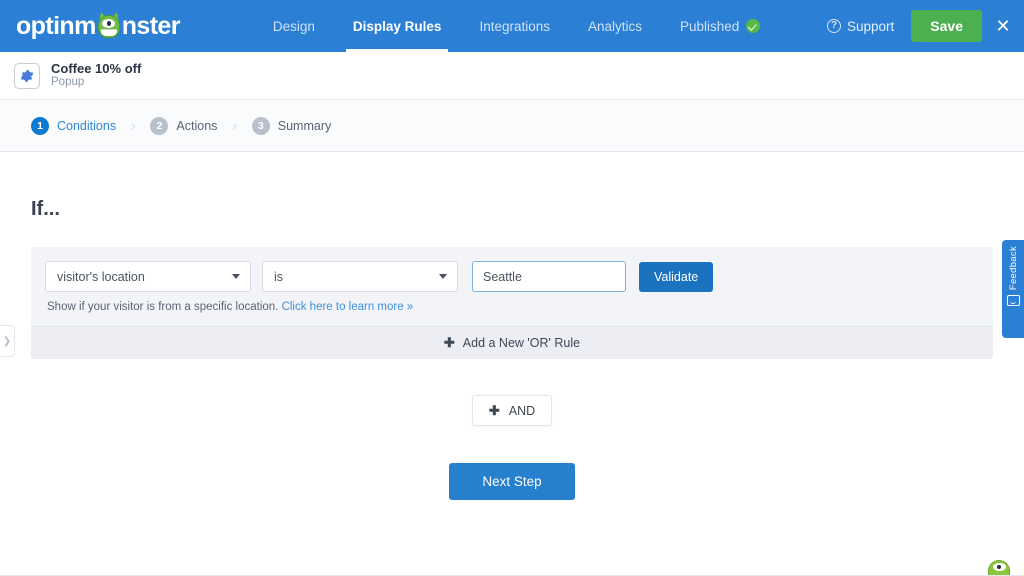 The width and height of the screenshot is (1024, 576). I want to click on condition-field-select: visitor's location, so click(148, 276).